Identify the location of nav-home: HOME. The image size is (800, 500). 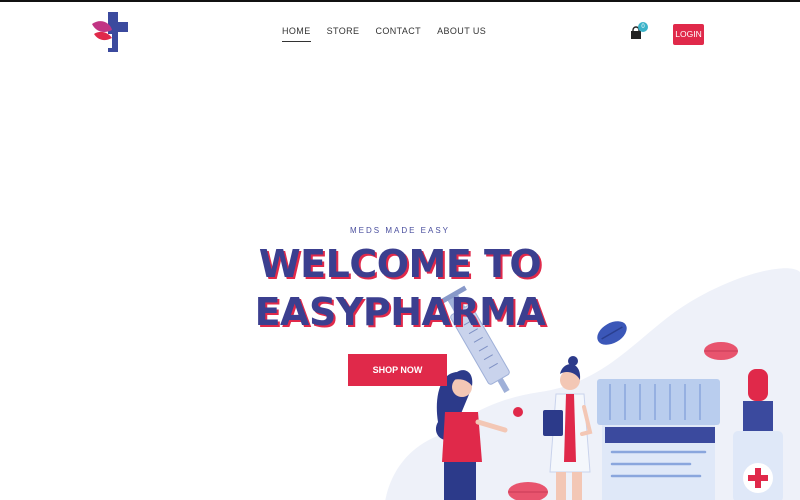
(296, 34).